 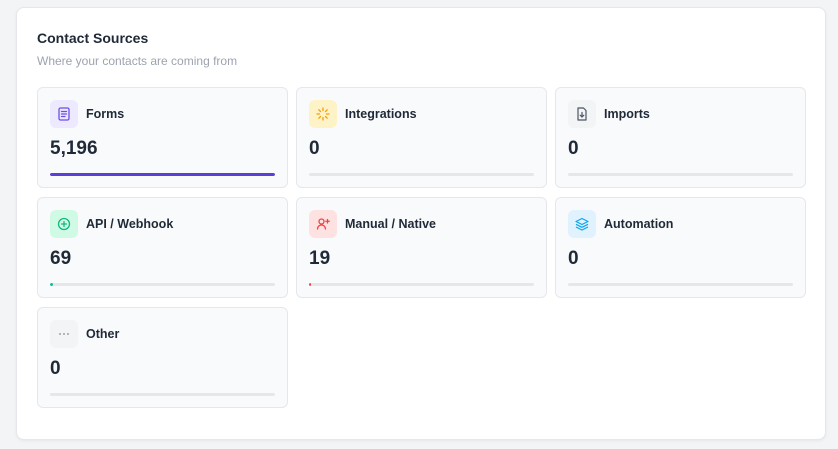 I want to click on source-label: Manual / Native, so click(x=390, y=224).